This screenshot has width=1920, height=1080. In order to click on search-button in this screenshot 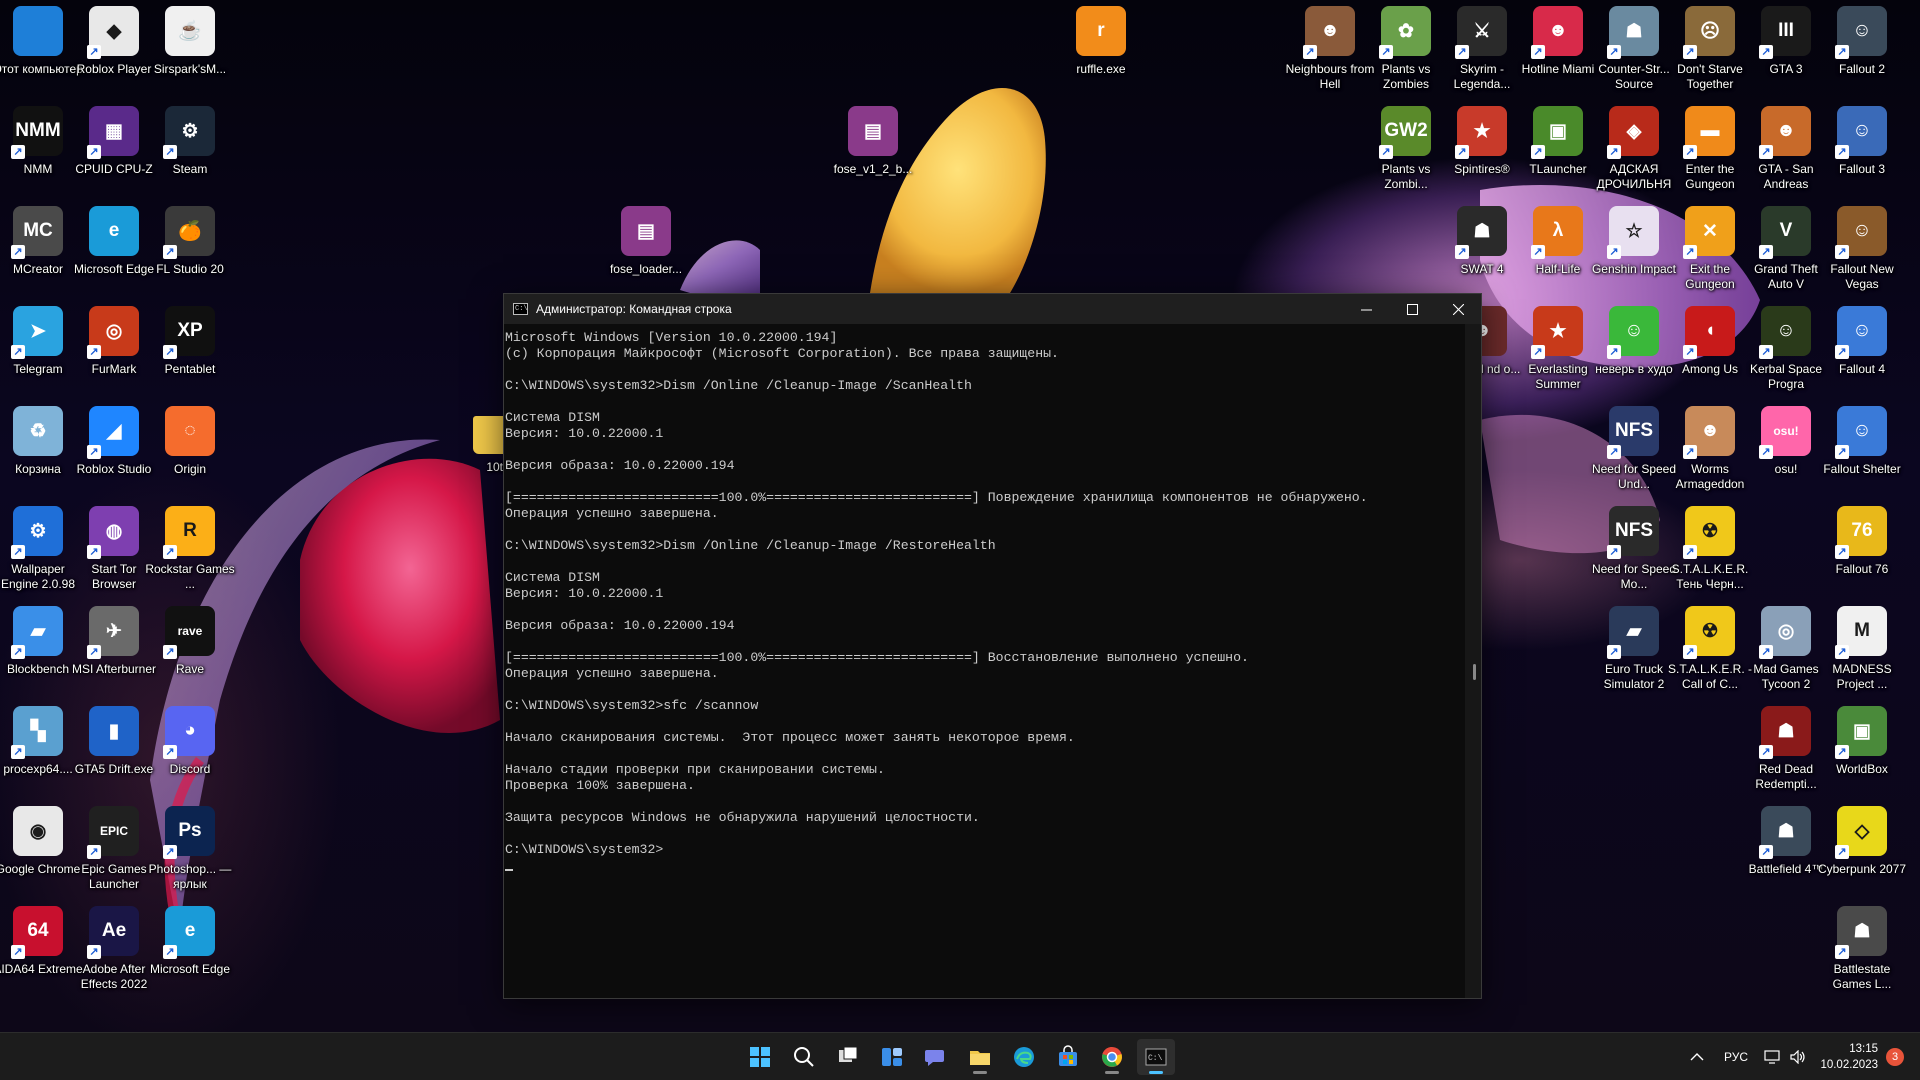, I will do `click(804, 1057)`.